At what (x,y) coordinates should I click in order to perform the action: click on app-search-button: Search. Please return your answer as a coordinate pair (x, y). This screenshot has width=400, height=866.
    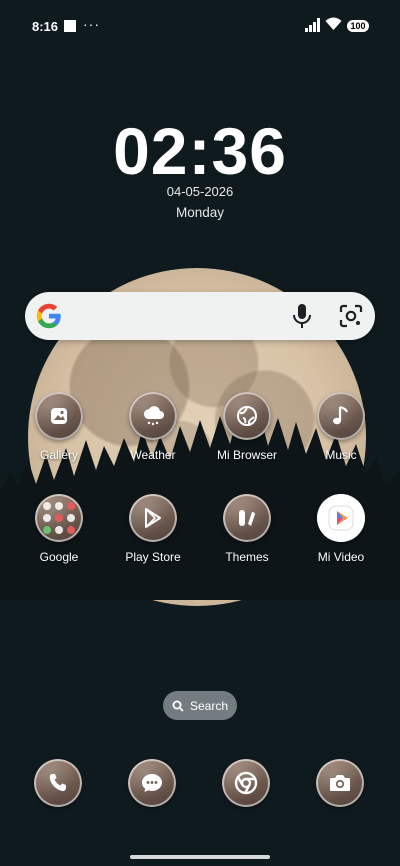
    Looking at the image, I should click on (200, 705).